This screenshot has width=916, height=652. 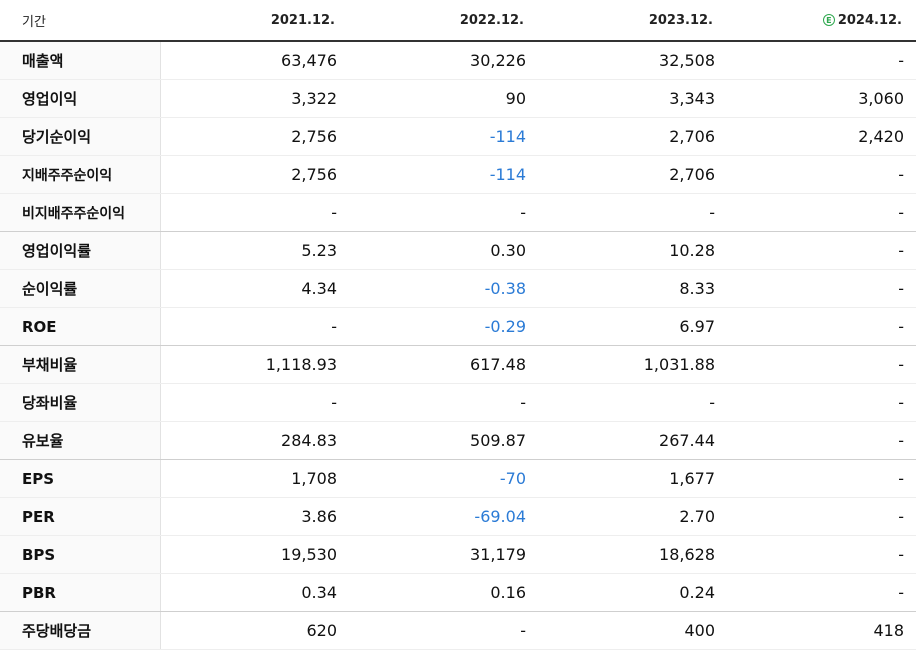 I want to click on table-cell: 8.33, so click(x=632, y=288).